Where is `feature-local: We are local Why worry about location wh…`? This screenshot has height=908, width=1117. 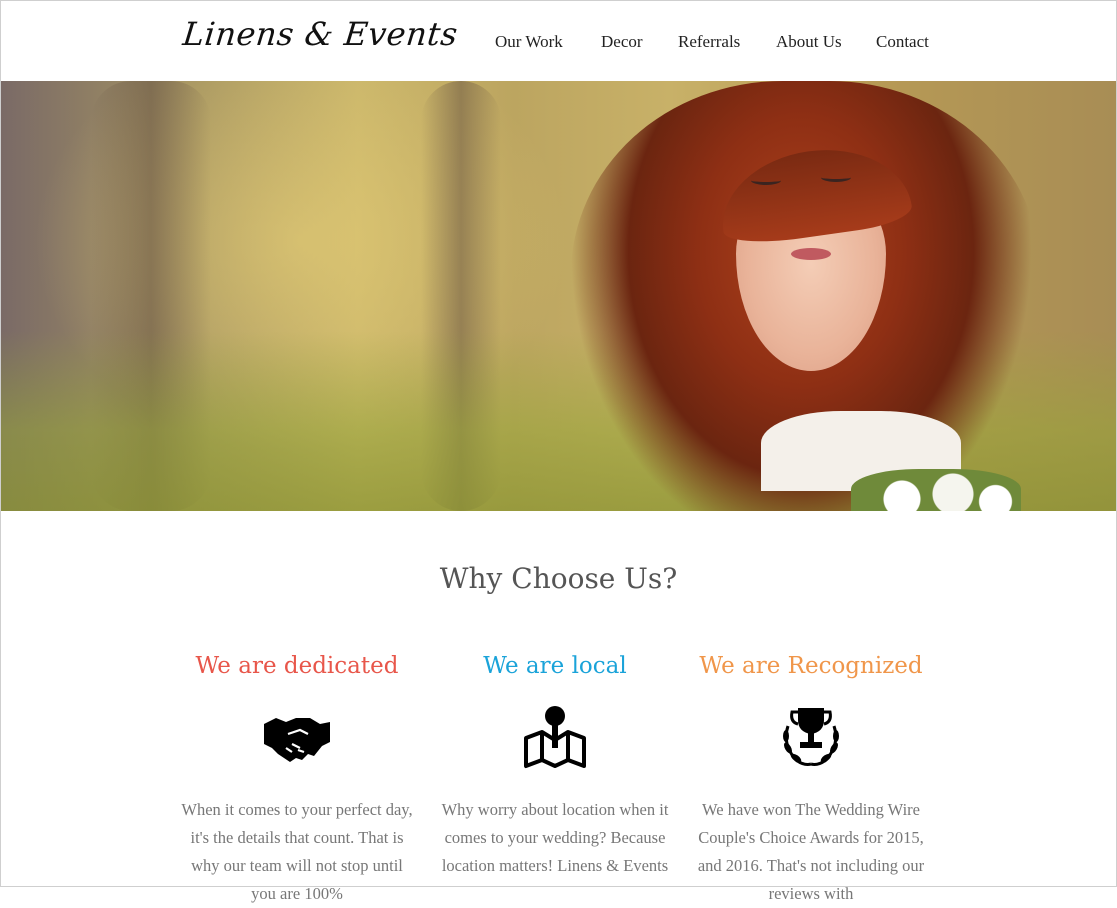
feature-local: We are local Why worry about location wh… is located at coordinates (555, 764).